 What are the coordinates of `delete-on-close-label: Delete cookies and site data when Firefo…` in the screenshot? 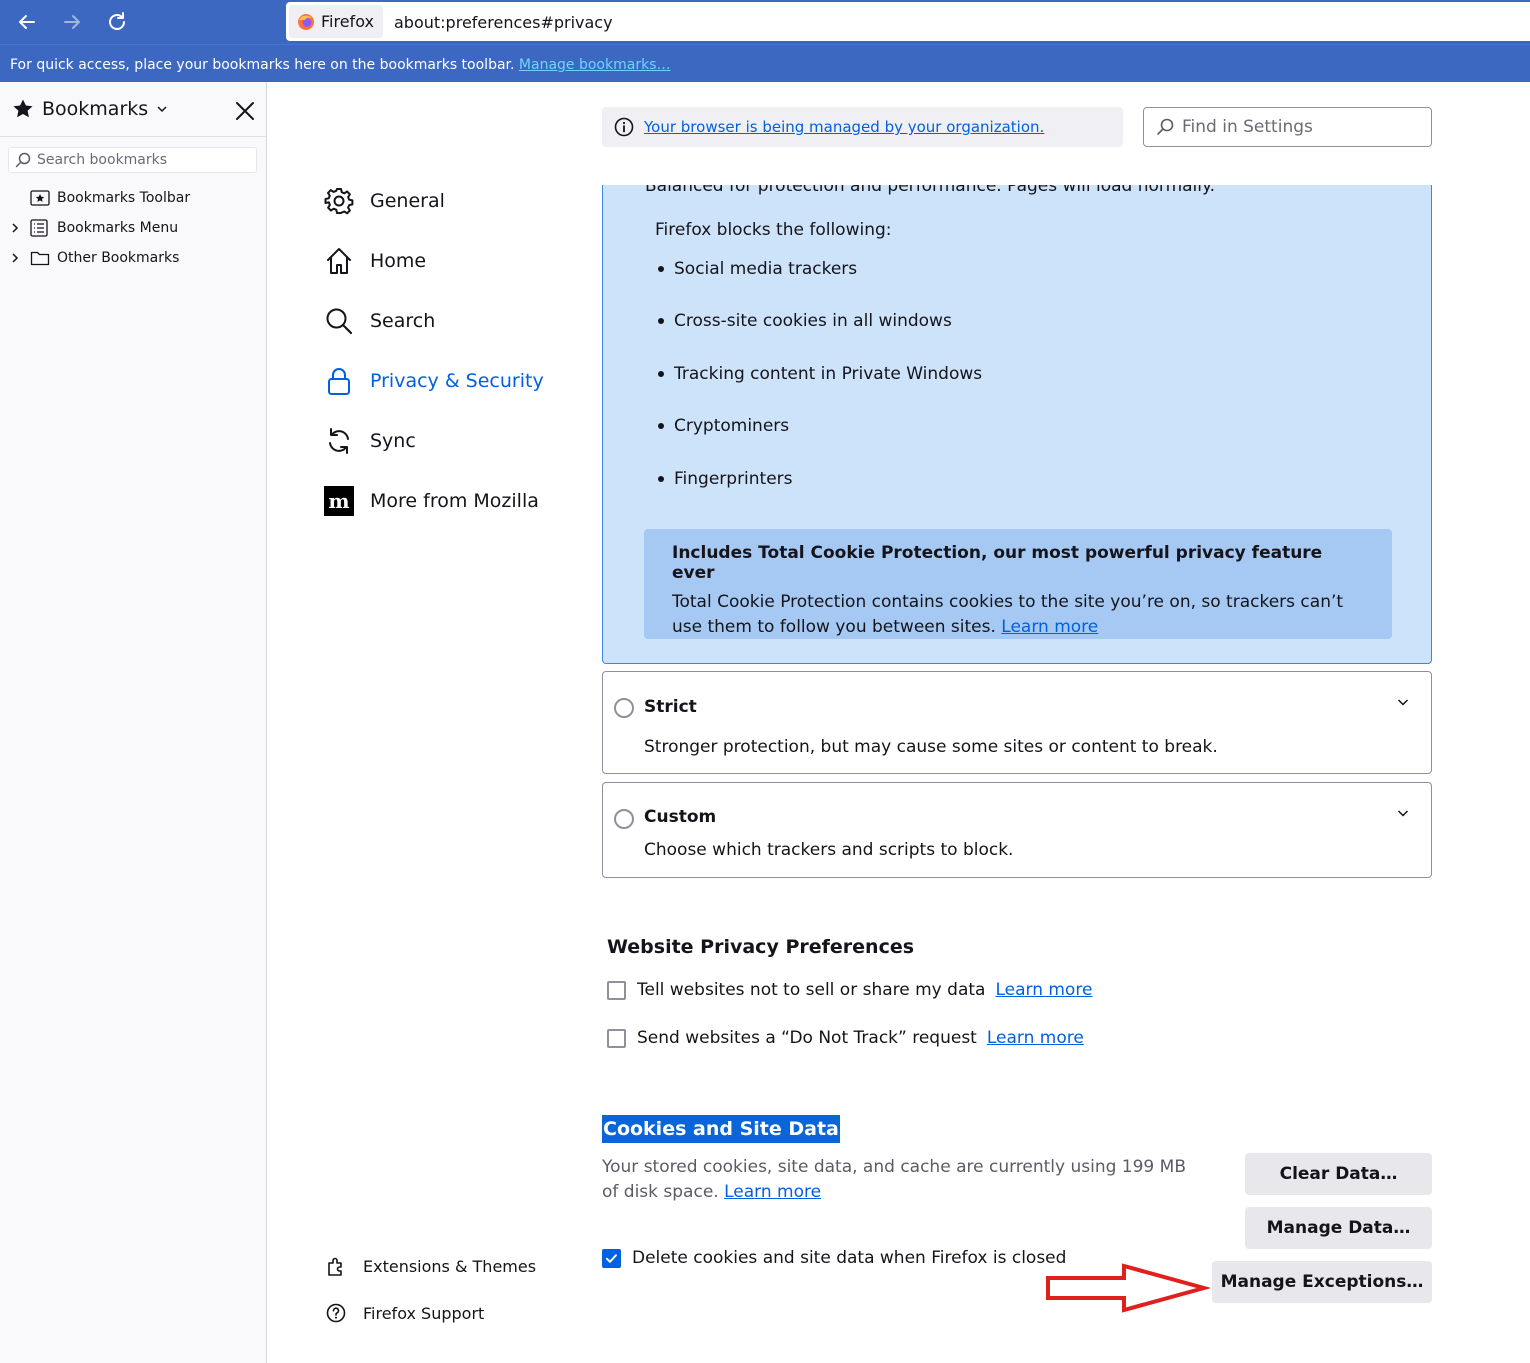 It's located at (849, 1258).